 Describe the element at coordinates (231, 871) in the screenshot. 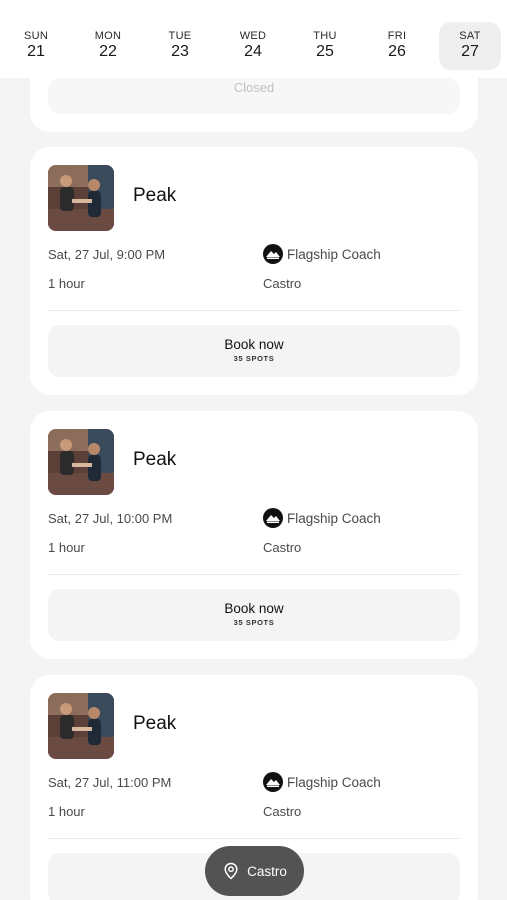

I see `map-pin-icon` at that location.